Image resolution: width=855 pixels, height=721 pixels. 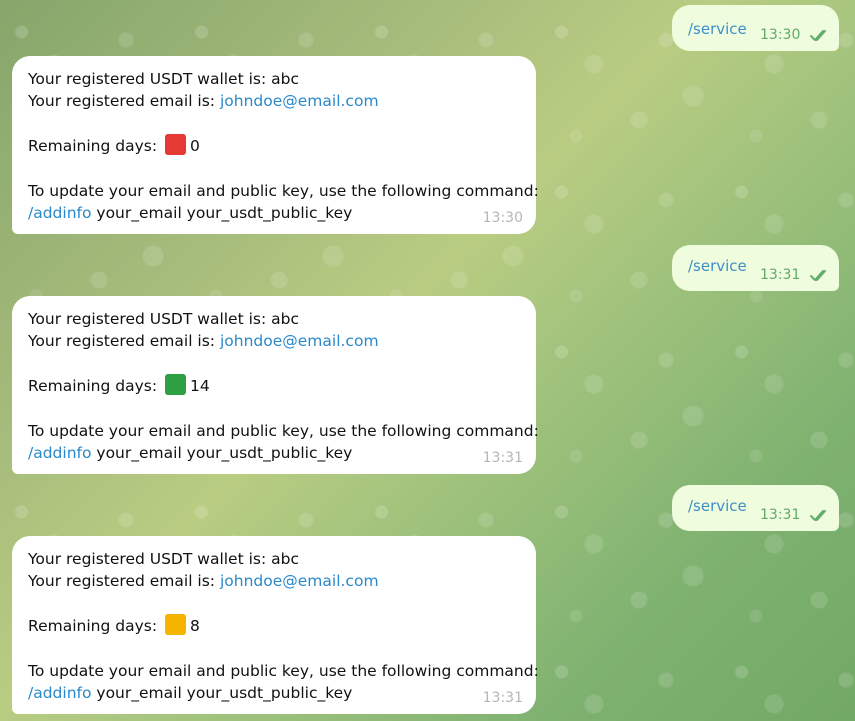 What do you see at coordinates (755, 28) in the screenshot?
I see `outgoing-message: /service 13:30` at bounding box center [755, 28].